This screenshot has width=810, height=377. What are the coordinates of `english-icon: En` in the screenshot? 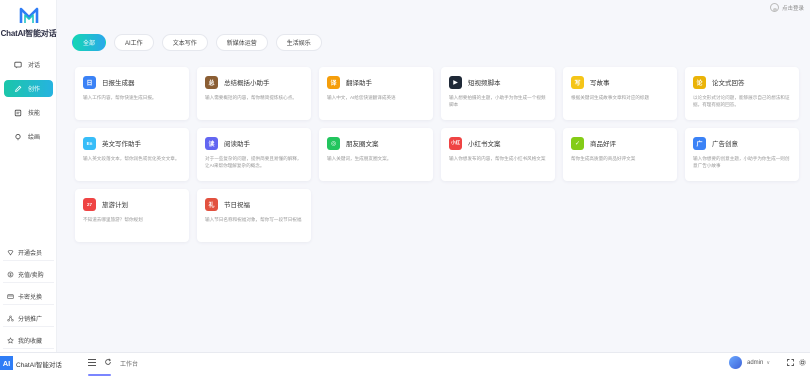 It's located at (89, 143).